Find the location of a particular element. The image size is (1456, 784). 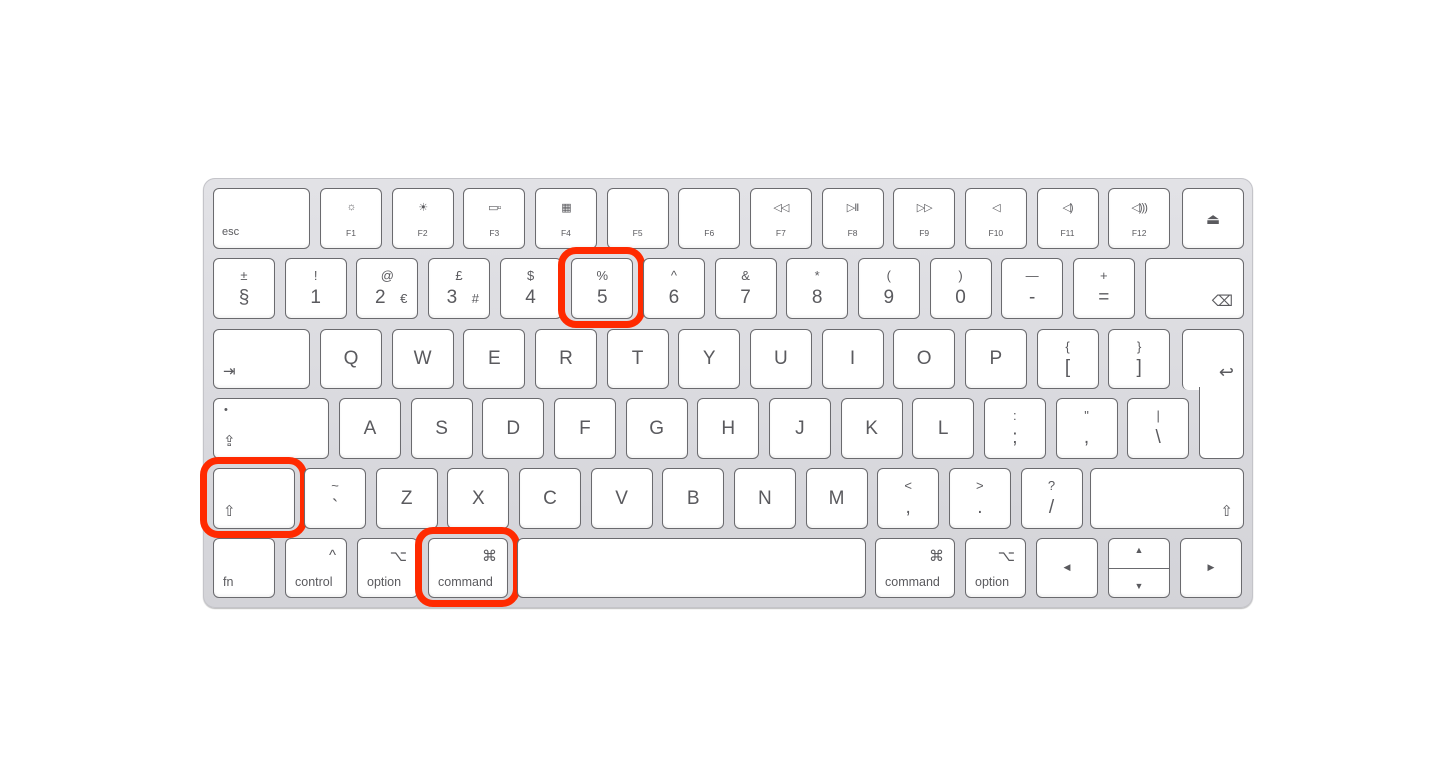

key-O: O is located at coordinates (924, 359).